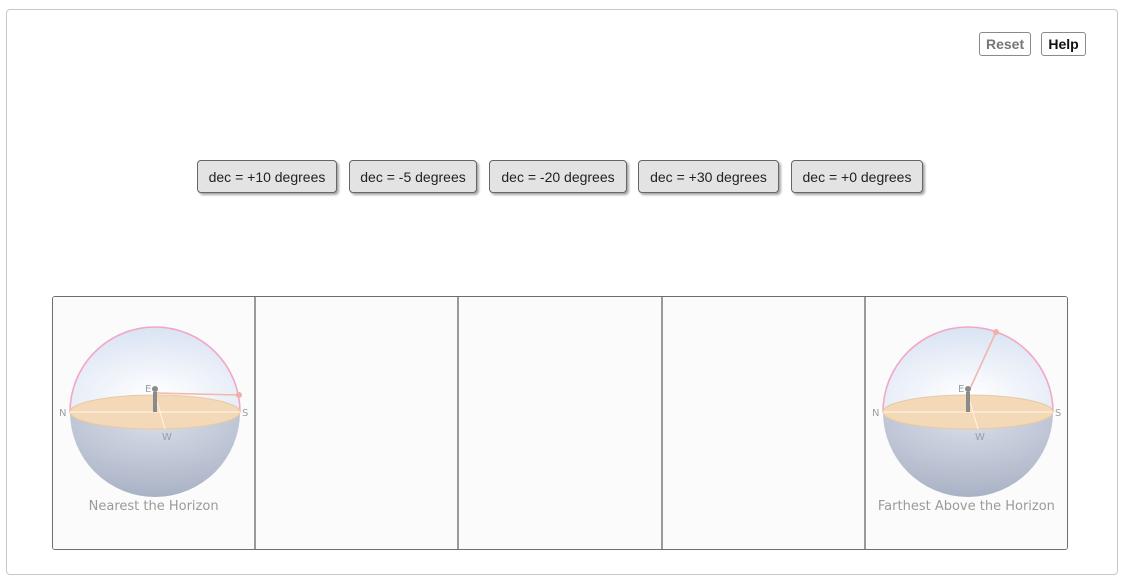  What do you see at coordinates (1063, 44) in the screenshot?
I see `help-button: Help` at bounding box center [1063, 44].